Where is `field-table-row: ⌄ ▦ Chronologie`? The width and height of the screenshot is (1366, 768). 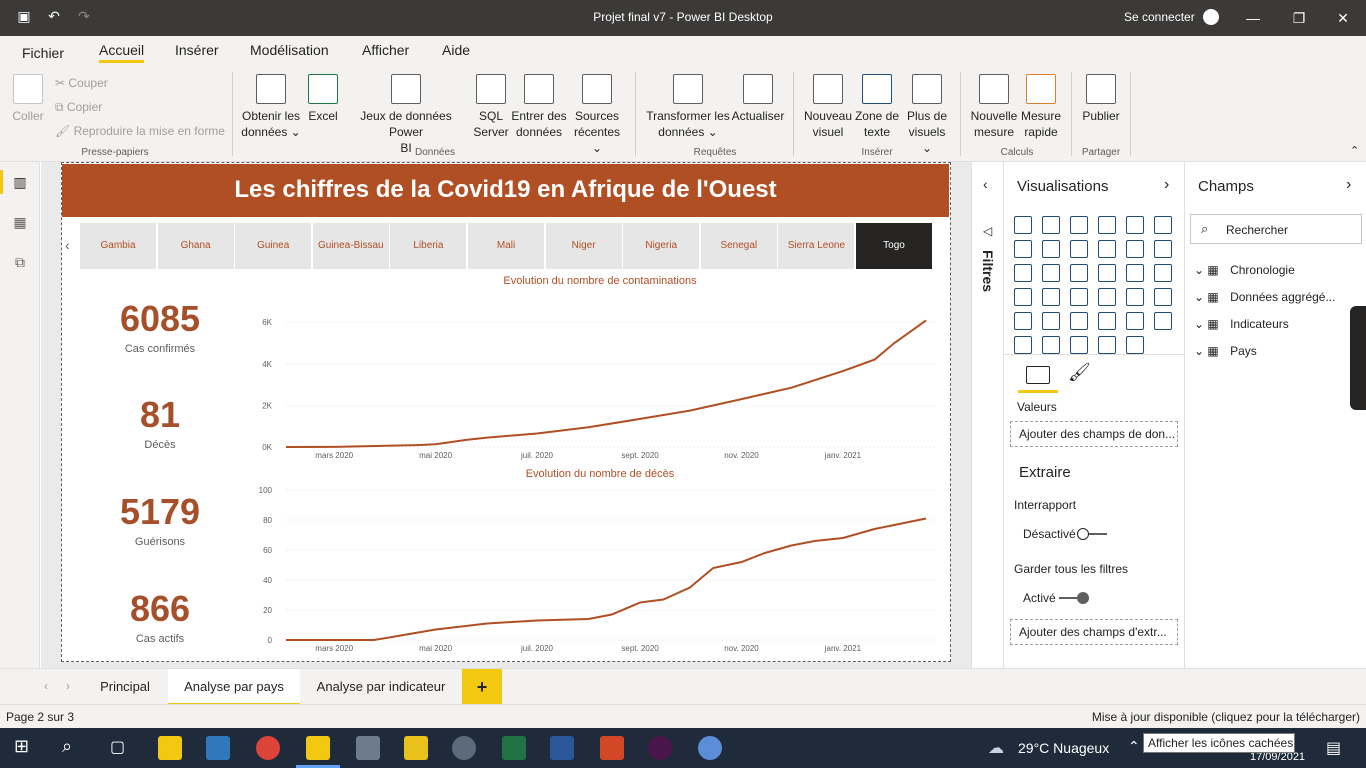
field-table-row: ⌄ ▦ Chronologie is located at coordinates (1244, 270).